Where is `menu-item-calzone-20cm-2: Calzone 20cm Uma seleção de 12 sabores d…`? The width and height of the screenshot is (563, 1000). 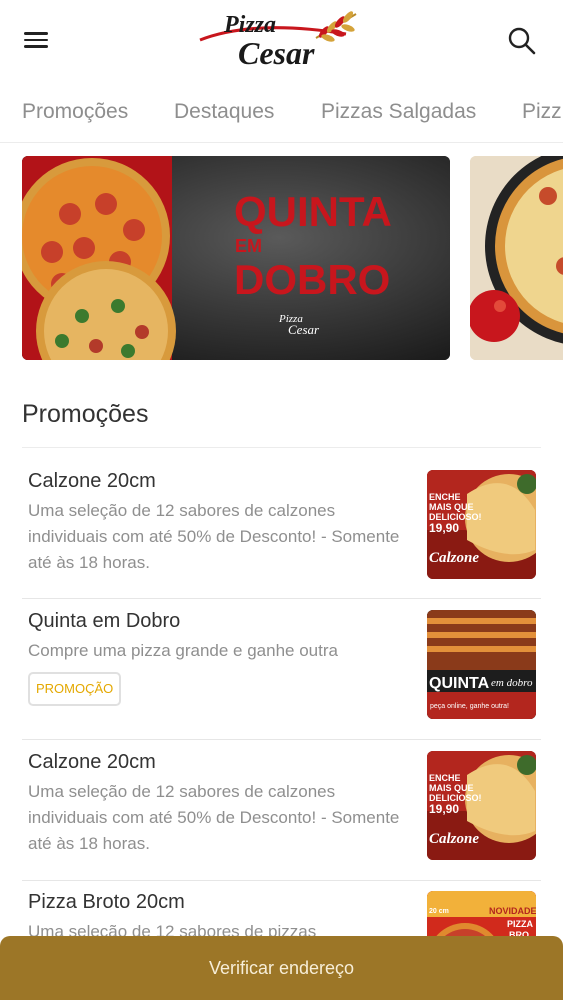 menu-item-calzone-20cm-2: Calzone 20cm Uma seleção de 12 sabores d… is located at coordinates (281, 810).